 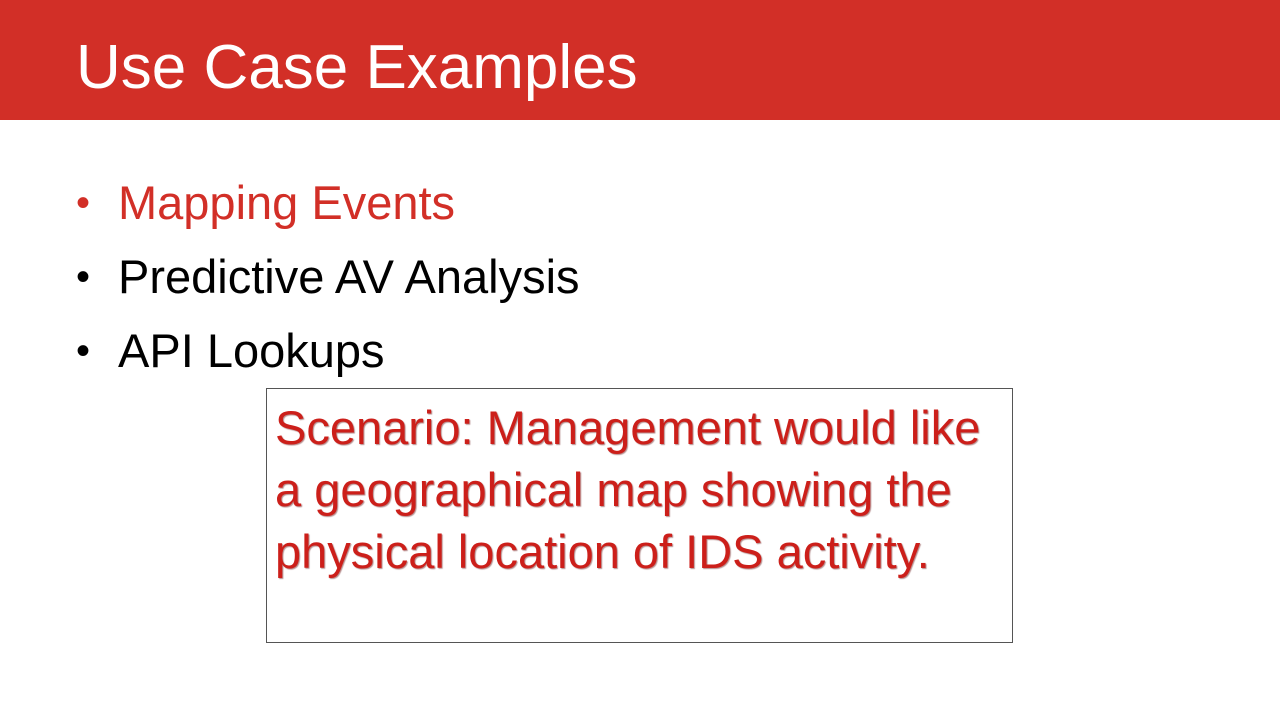 What do you see at coordinates (287, 202) in the screenshot?
I see `bullet-label: Mapping Events` at bounding box center [287, 202].